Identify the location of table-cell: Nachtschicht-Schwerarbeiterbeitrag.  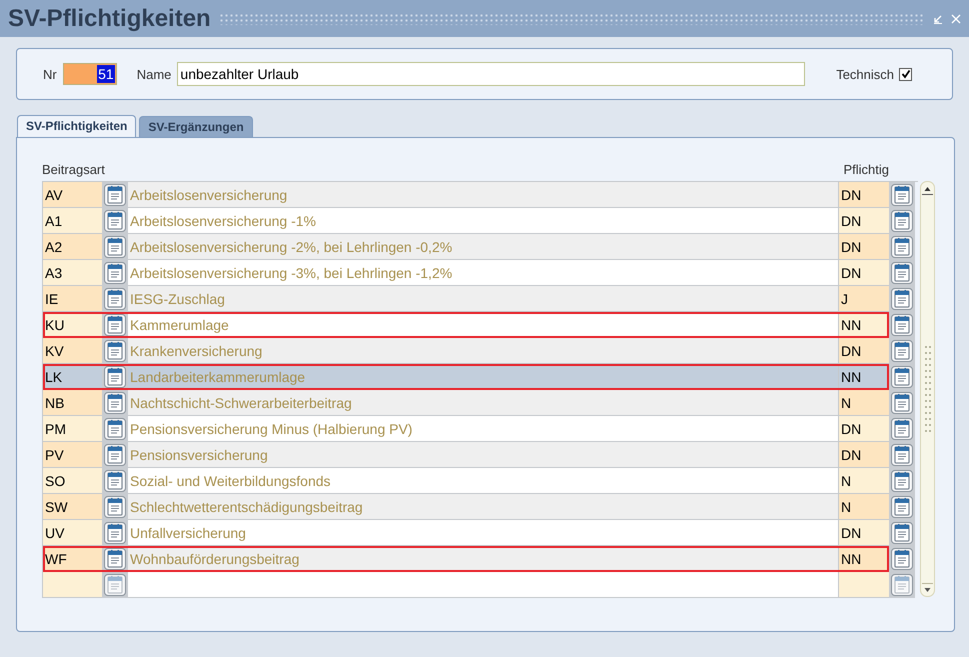
(483, 403).